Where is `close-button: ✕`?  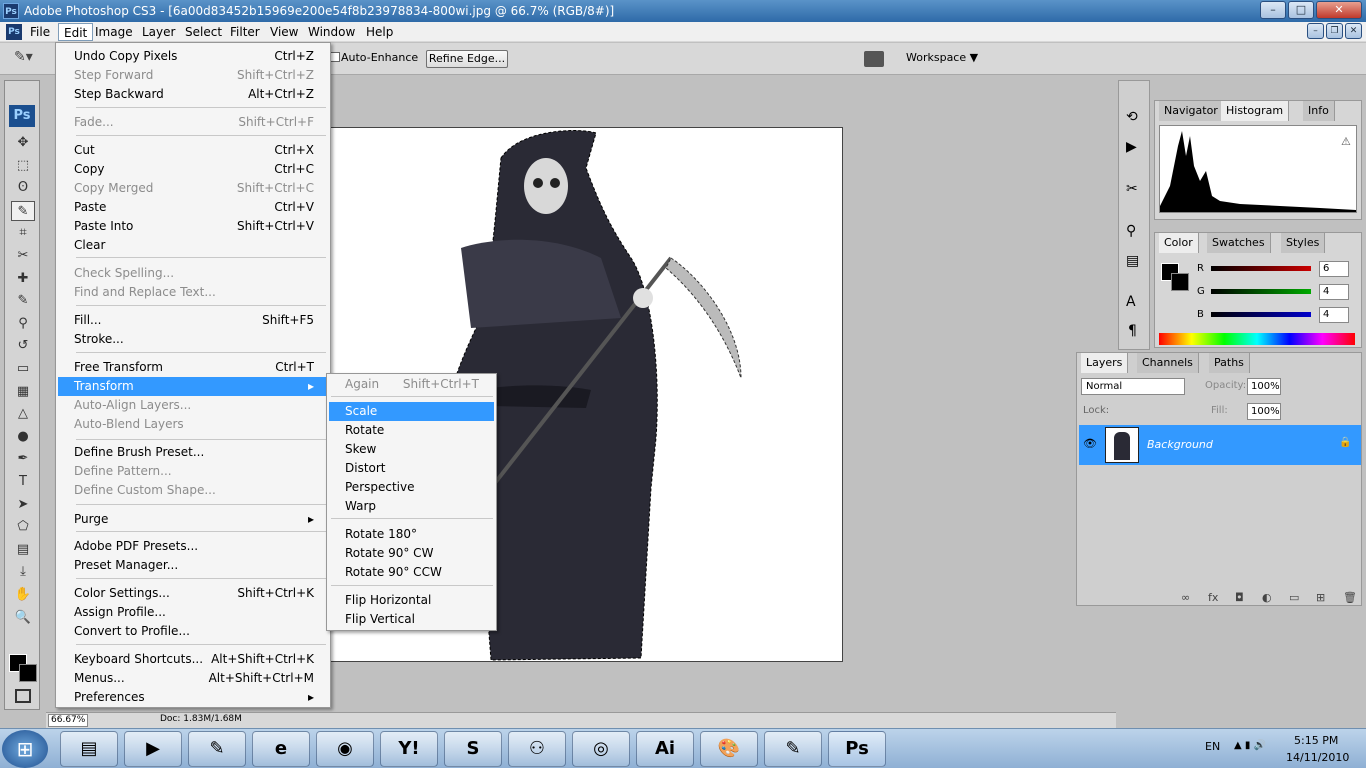
close-button: ✕ is located at coordinates (1339, 10).